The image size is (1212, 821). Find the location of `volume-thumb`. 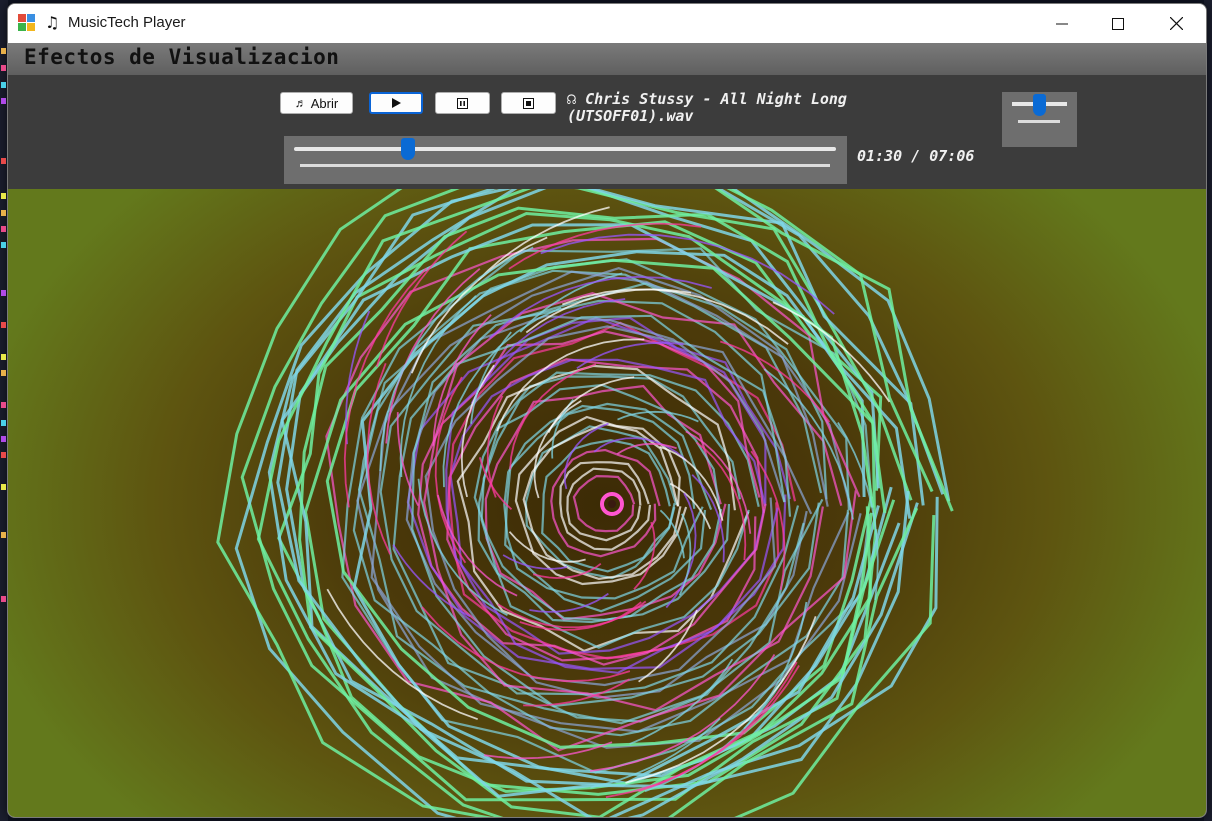

volume-thumb is located at coordinates (1039, 105).